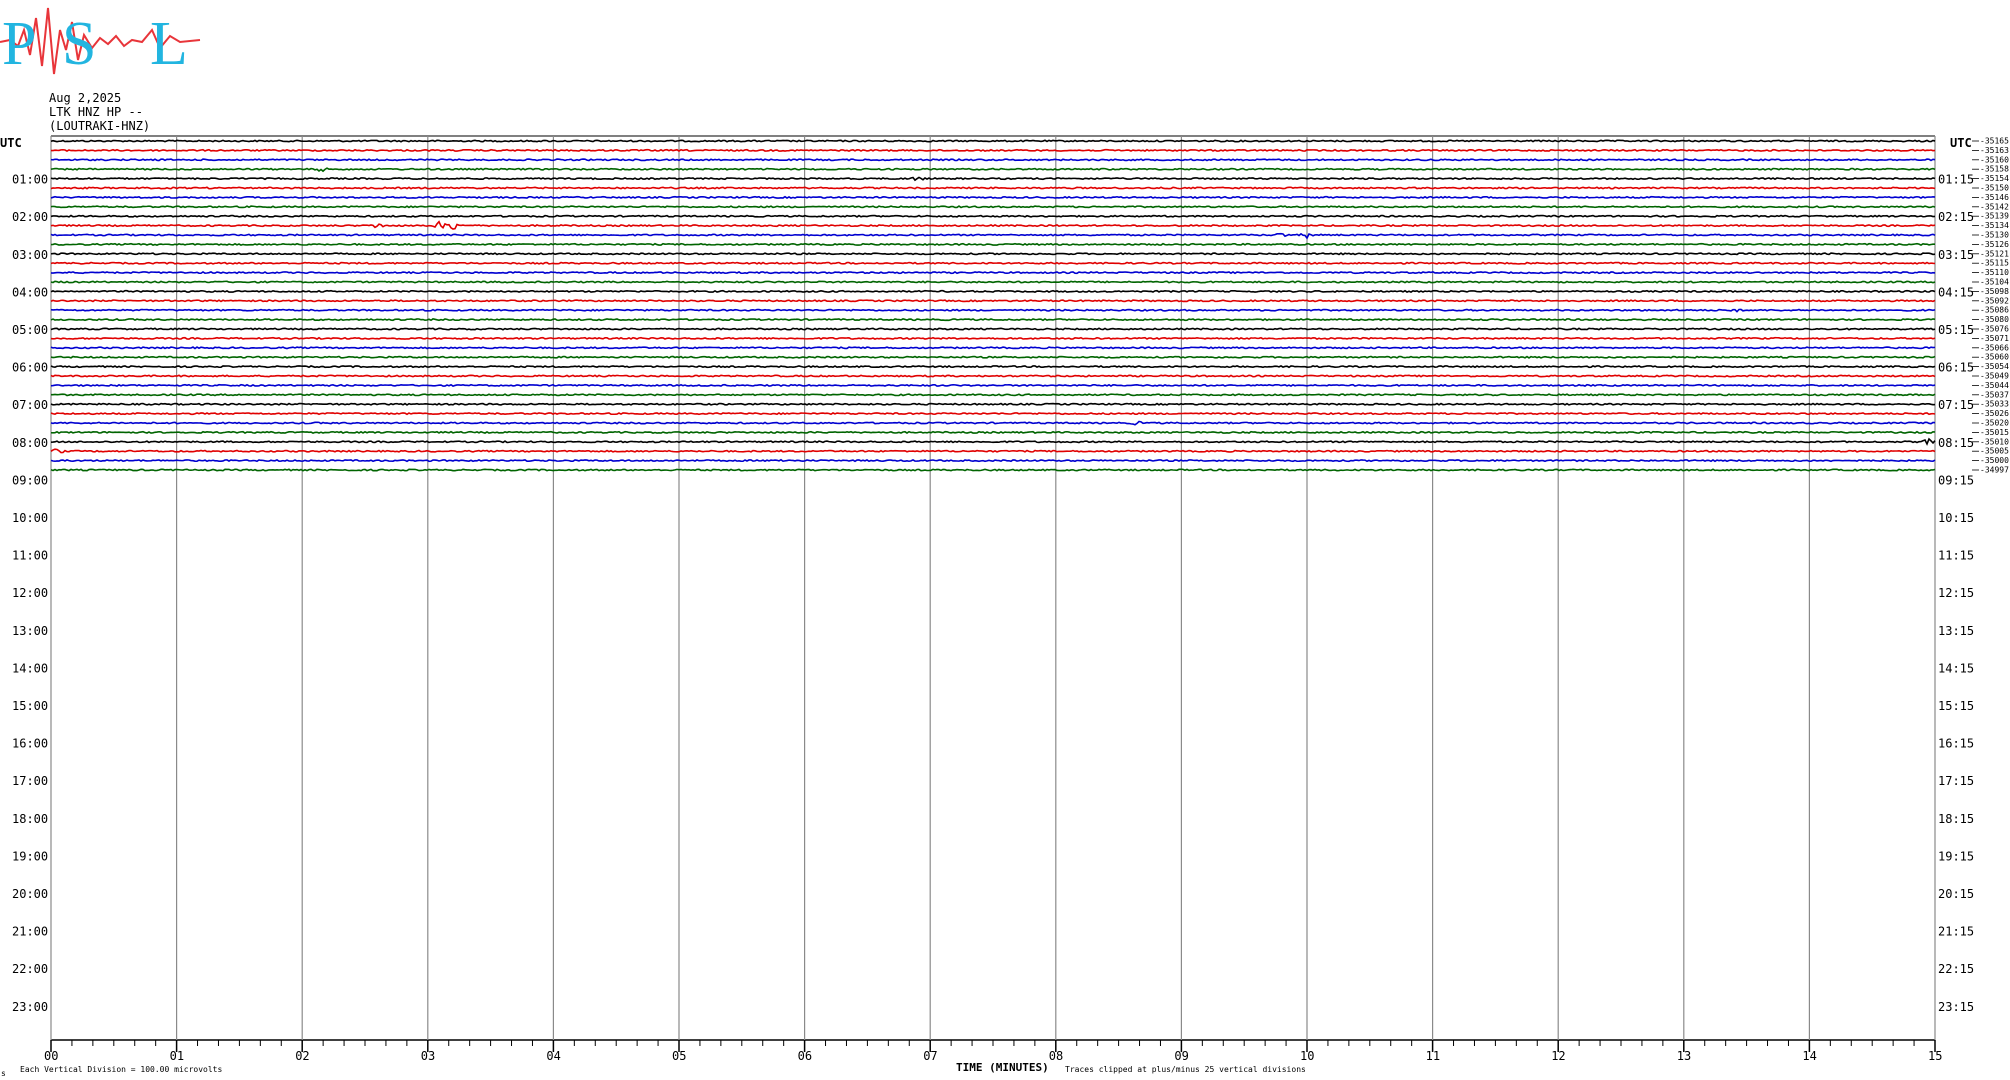 This screenshot has height=1080, width=2010. I want to click on x-tick-label: 07, so click(930, 1056).